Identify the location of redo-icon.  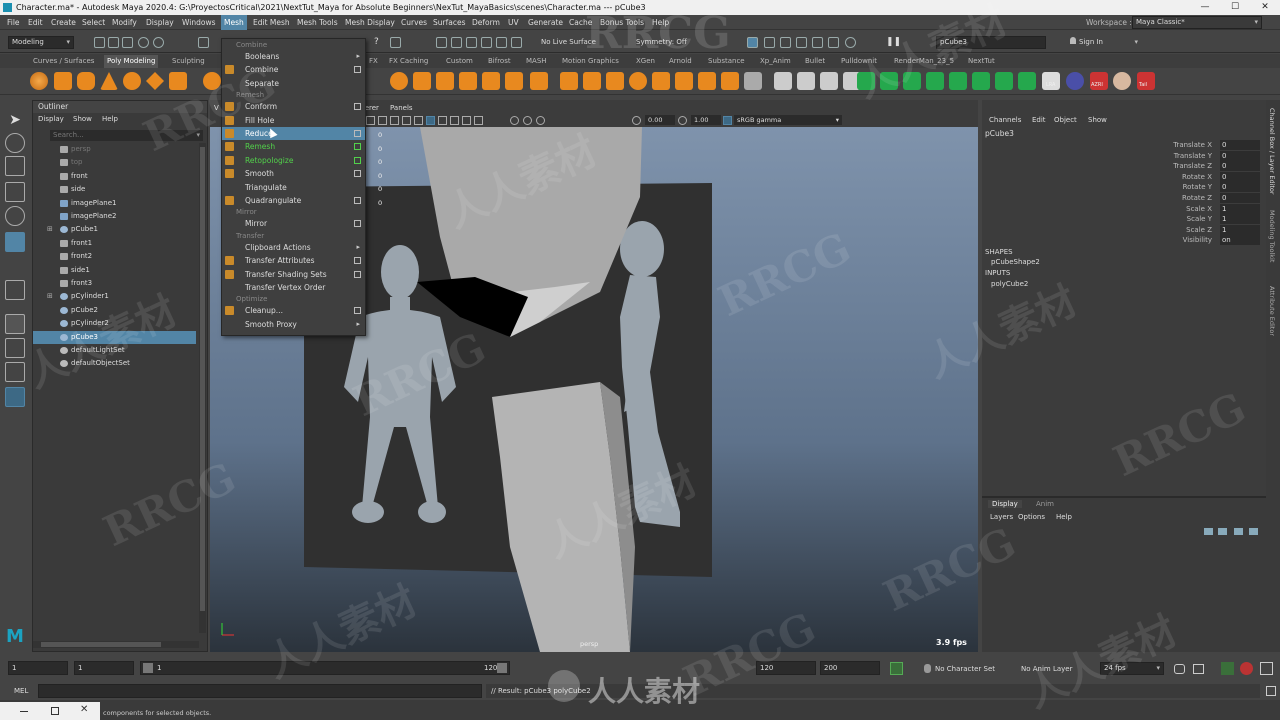
(158, 42).